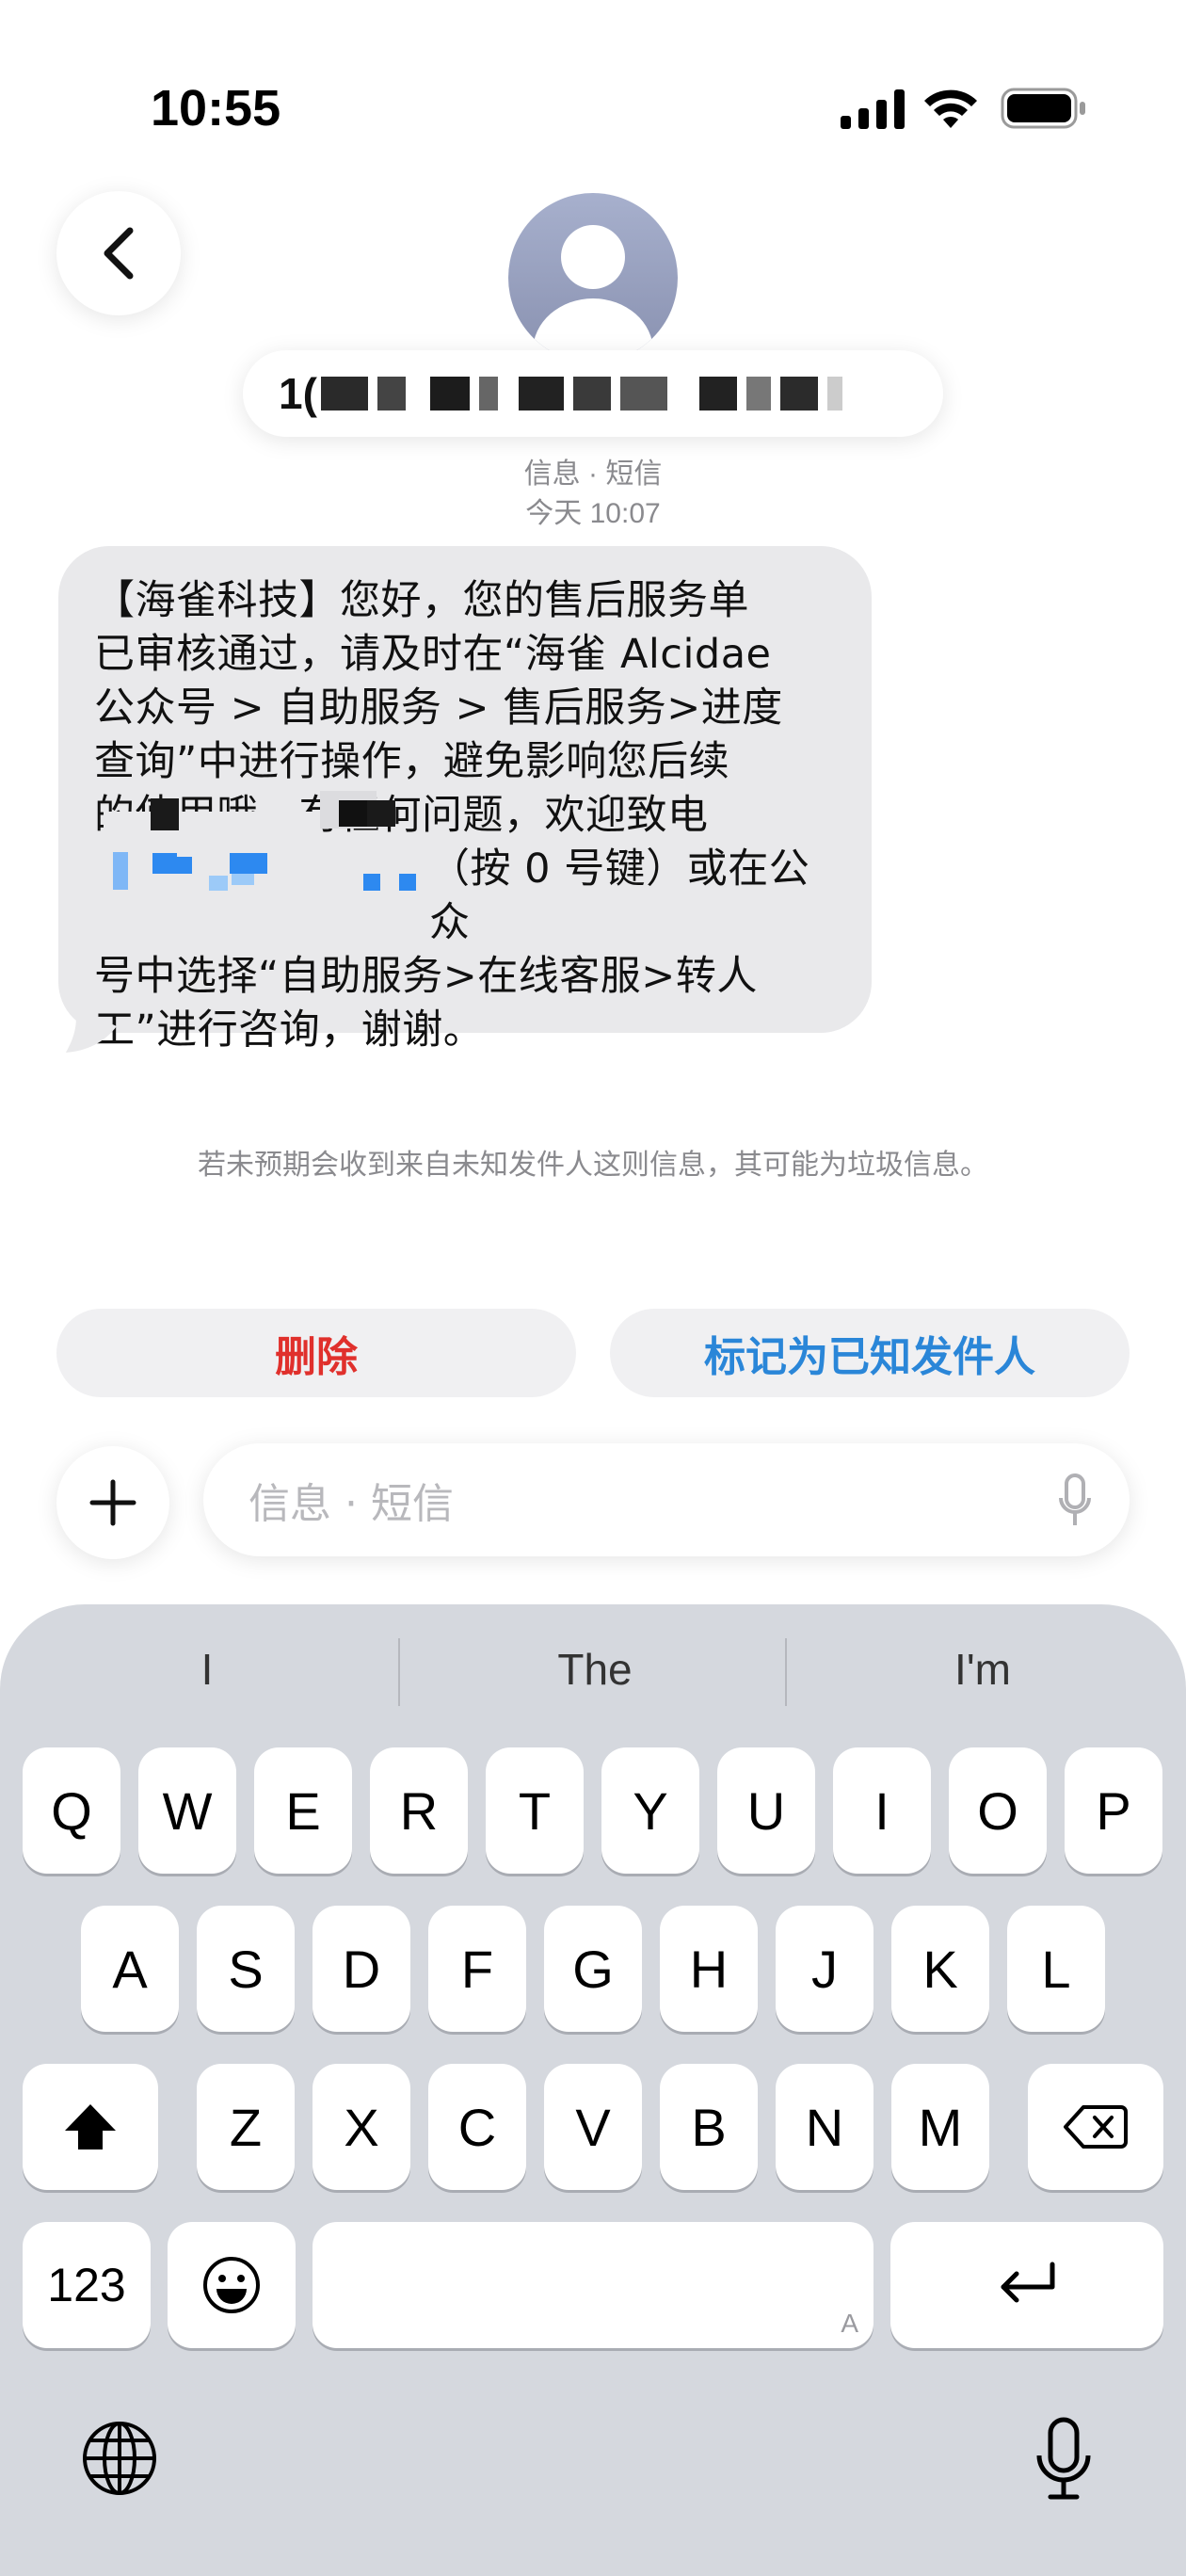  I want to click on shift-icon, so click(90, 2126).